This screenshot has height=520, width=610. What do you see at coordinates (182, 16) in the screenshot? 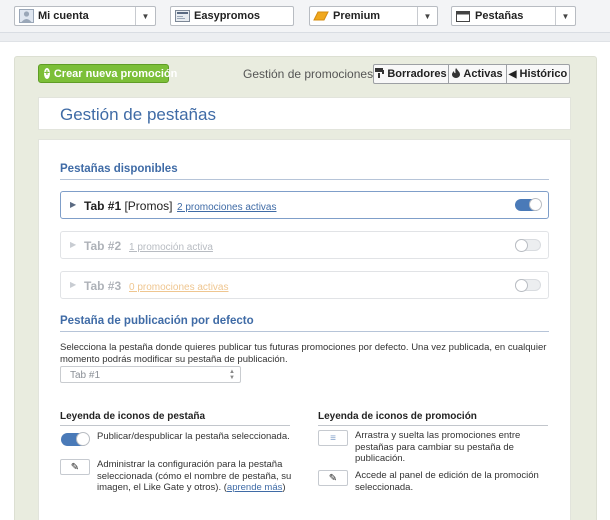
I see `app-page-icon` at bounding box center [182, 16].